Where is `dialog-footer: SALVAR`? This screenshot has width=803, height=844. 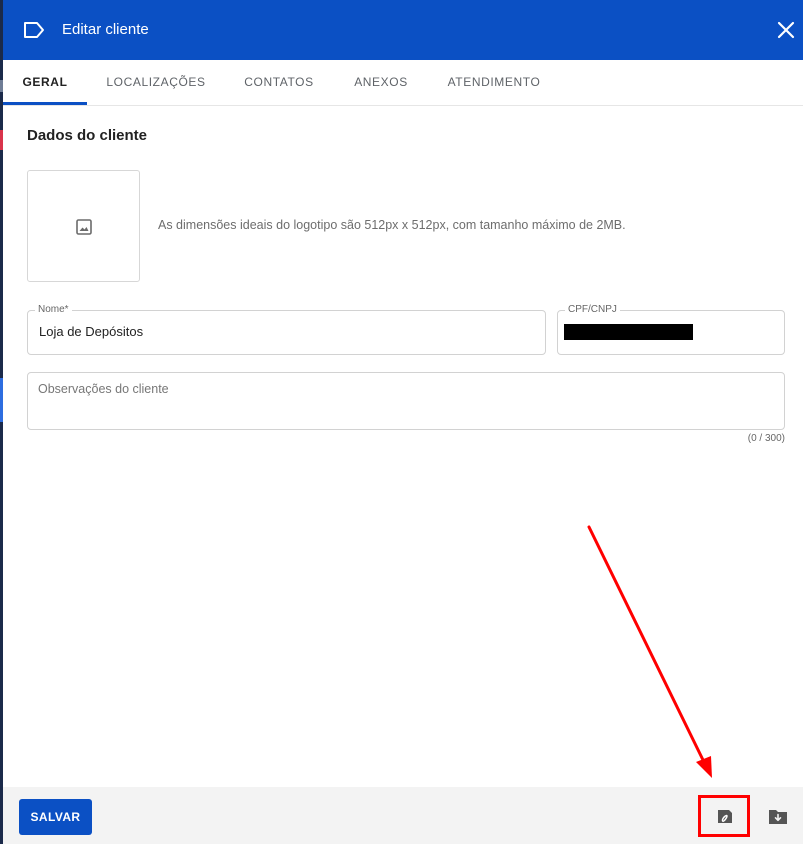
dialog-footer: SALVAR is located at coordinates (403, 815).